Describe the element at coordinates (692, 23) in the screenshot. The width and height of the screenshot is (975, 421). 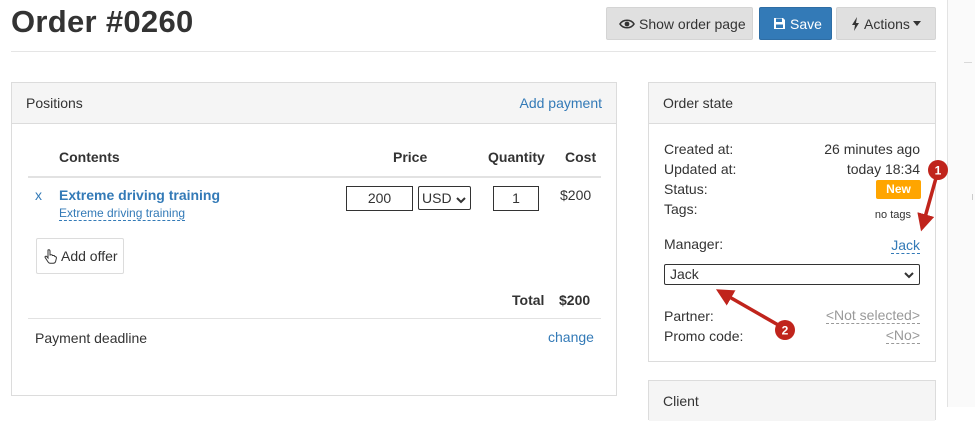
I see `show-order-page-label: Show order page` at that location.